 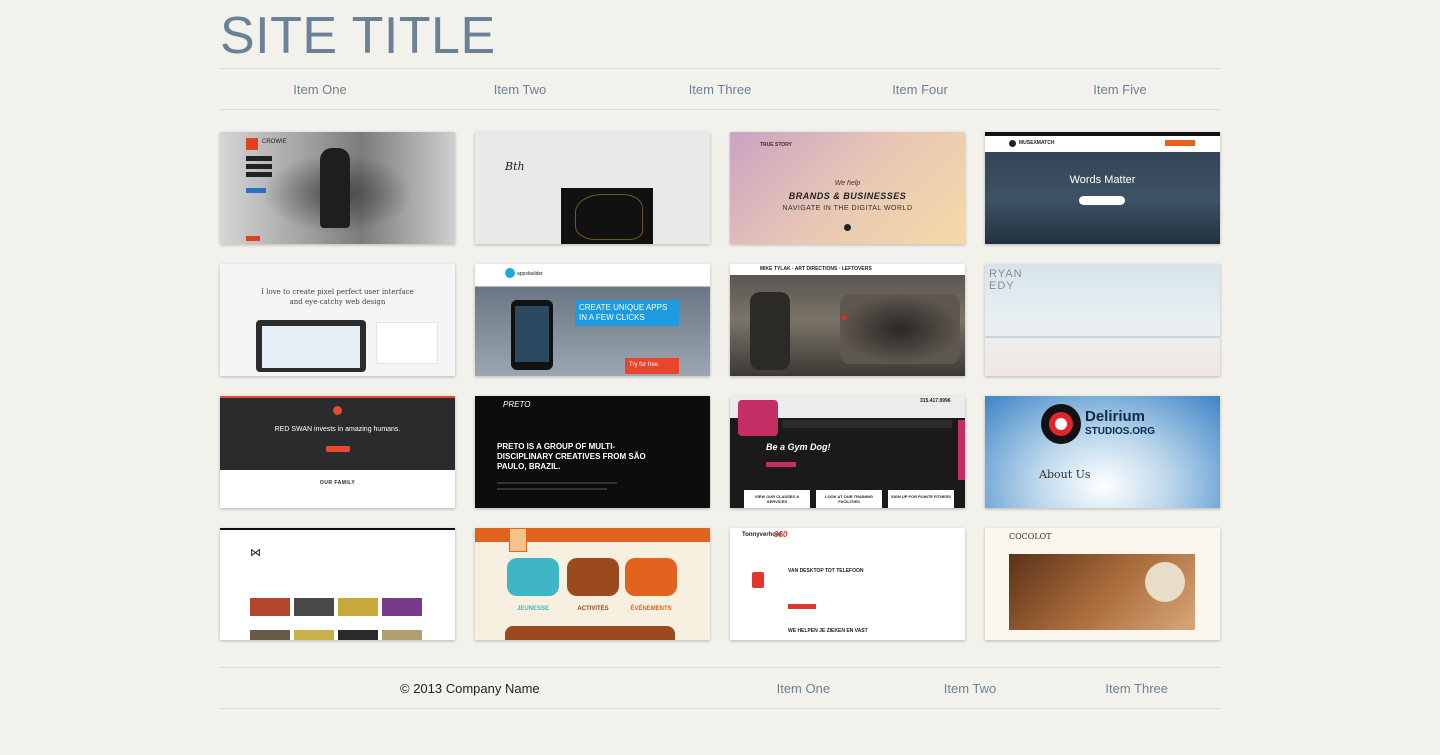 I want to click on nav-item-one: Item One, so click(x=320, y=89).